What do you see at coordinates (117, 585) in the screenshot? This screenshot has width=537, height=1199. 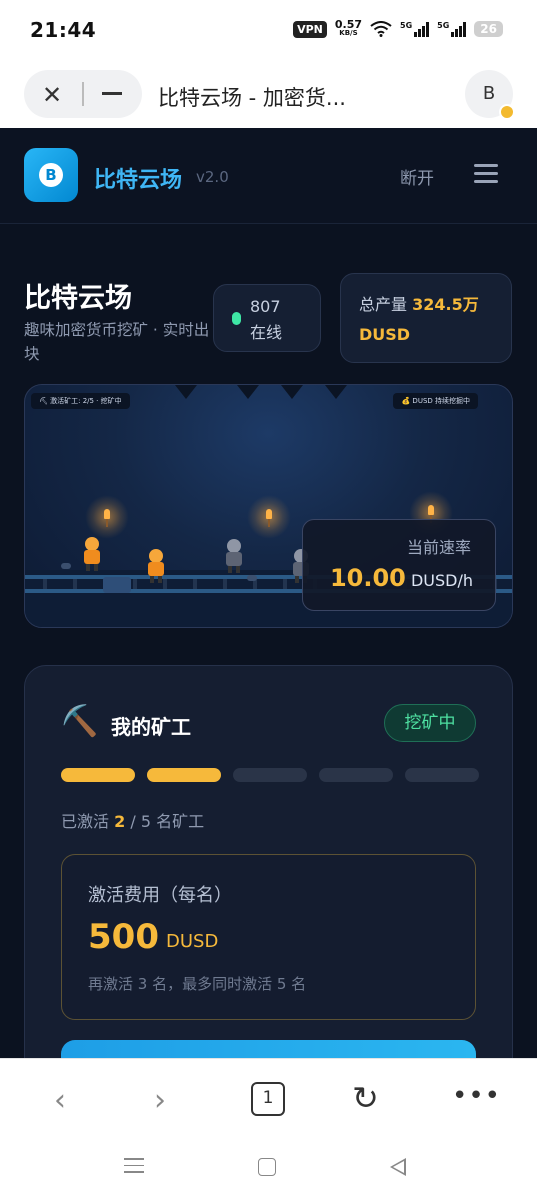 I see `mine-cart-icon` at bounding box center [117, 585].